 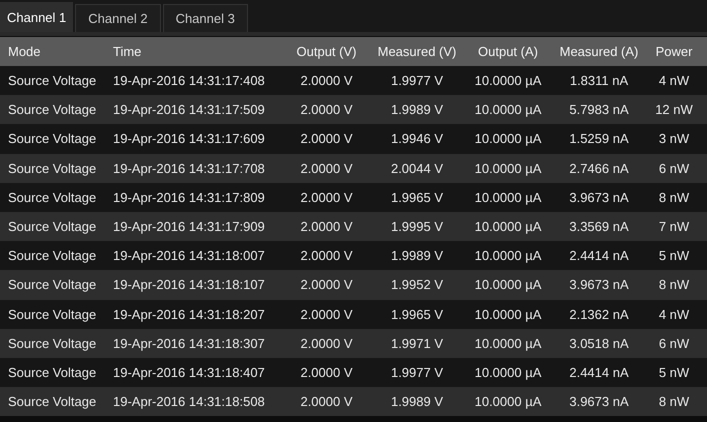 What do you see at coordinates (674, 226) in the screenshot?
I see `table-cell-text: 7 nW` at bounding box center [674, 226].